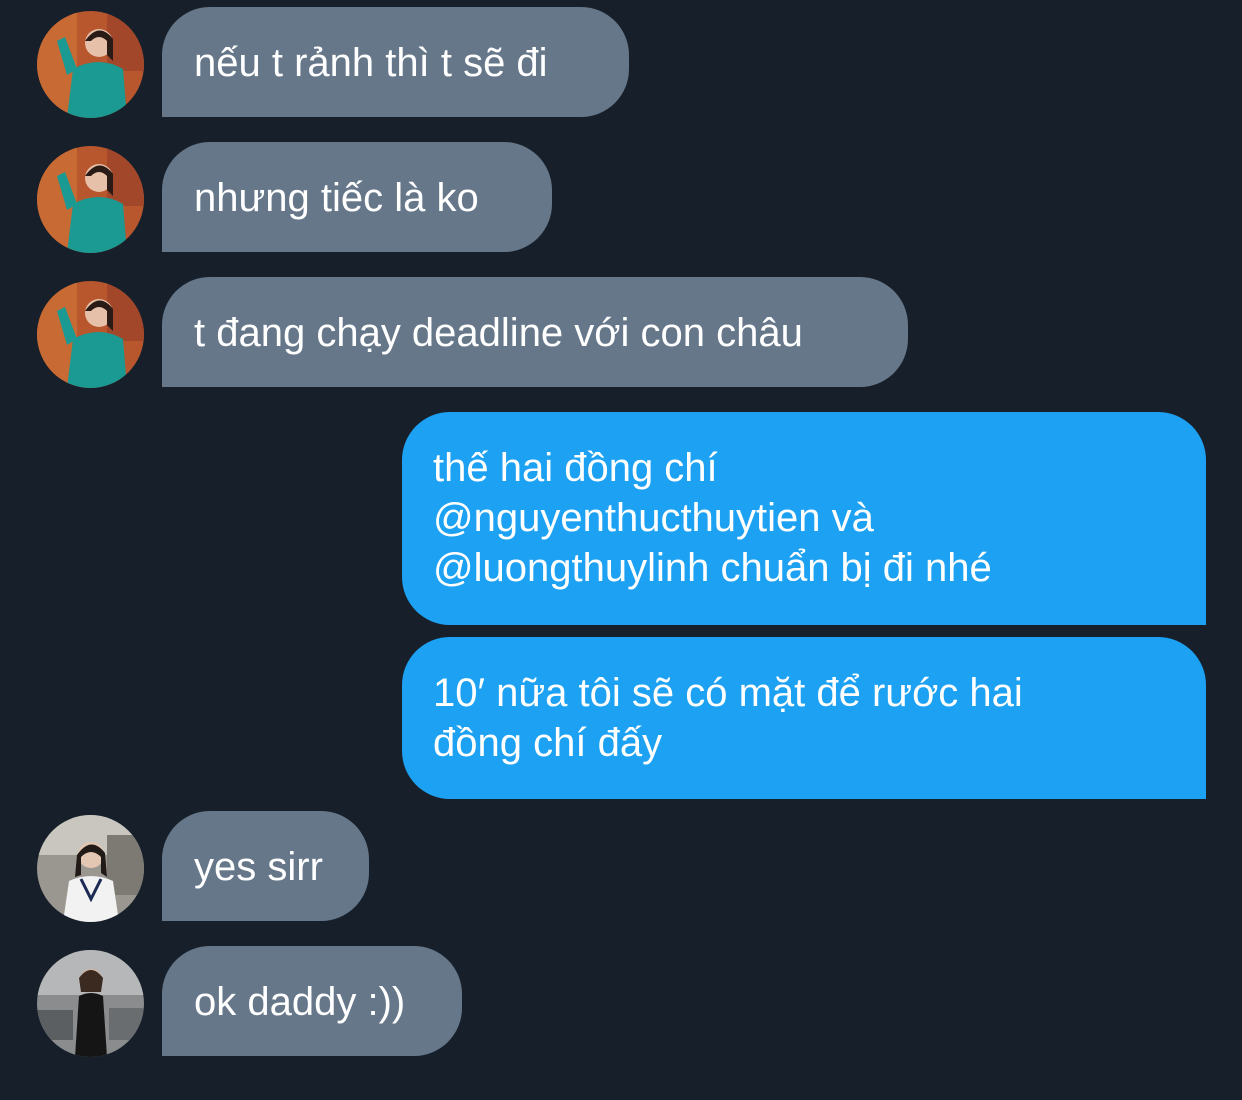 The height and width of the screenshot is (1100, 1242). Describe the element at coordinates (498, 333) in the screenshot. I see `message-text: t đang chạy deadline với con châu` at that location.